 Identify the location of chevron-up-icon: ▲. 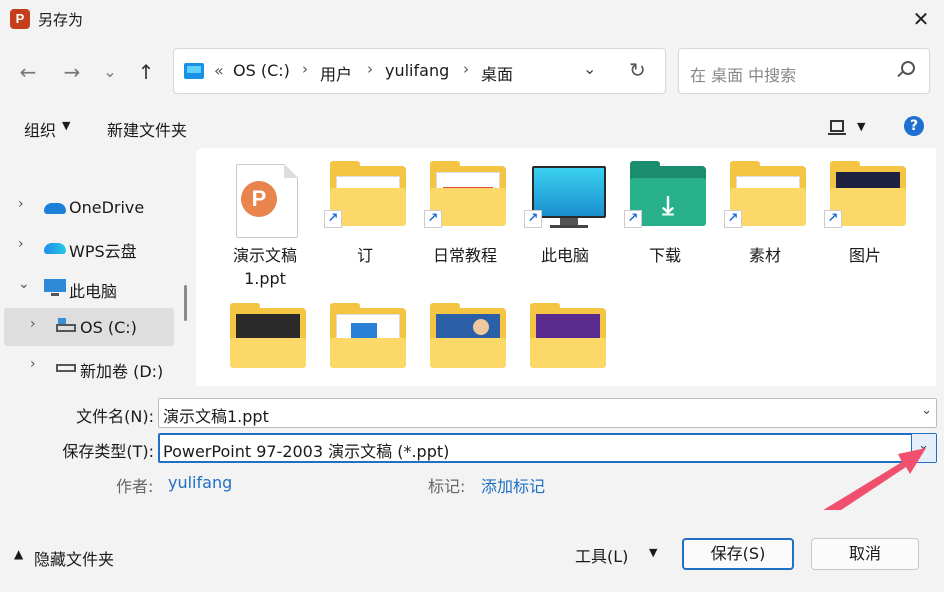
(18, 554).